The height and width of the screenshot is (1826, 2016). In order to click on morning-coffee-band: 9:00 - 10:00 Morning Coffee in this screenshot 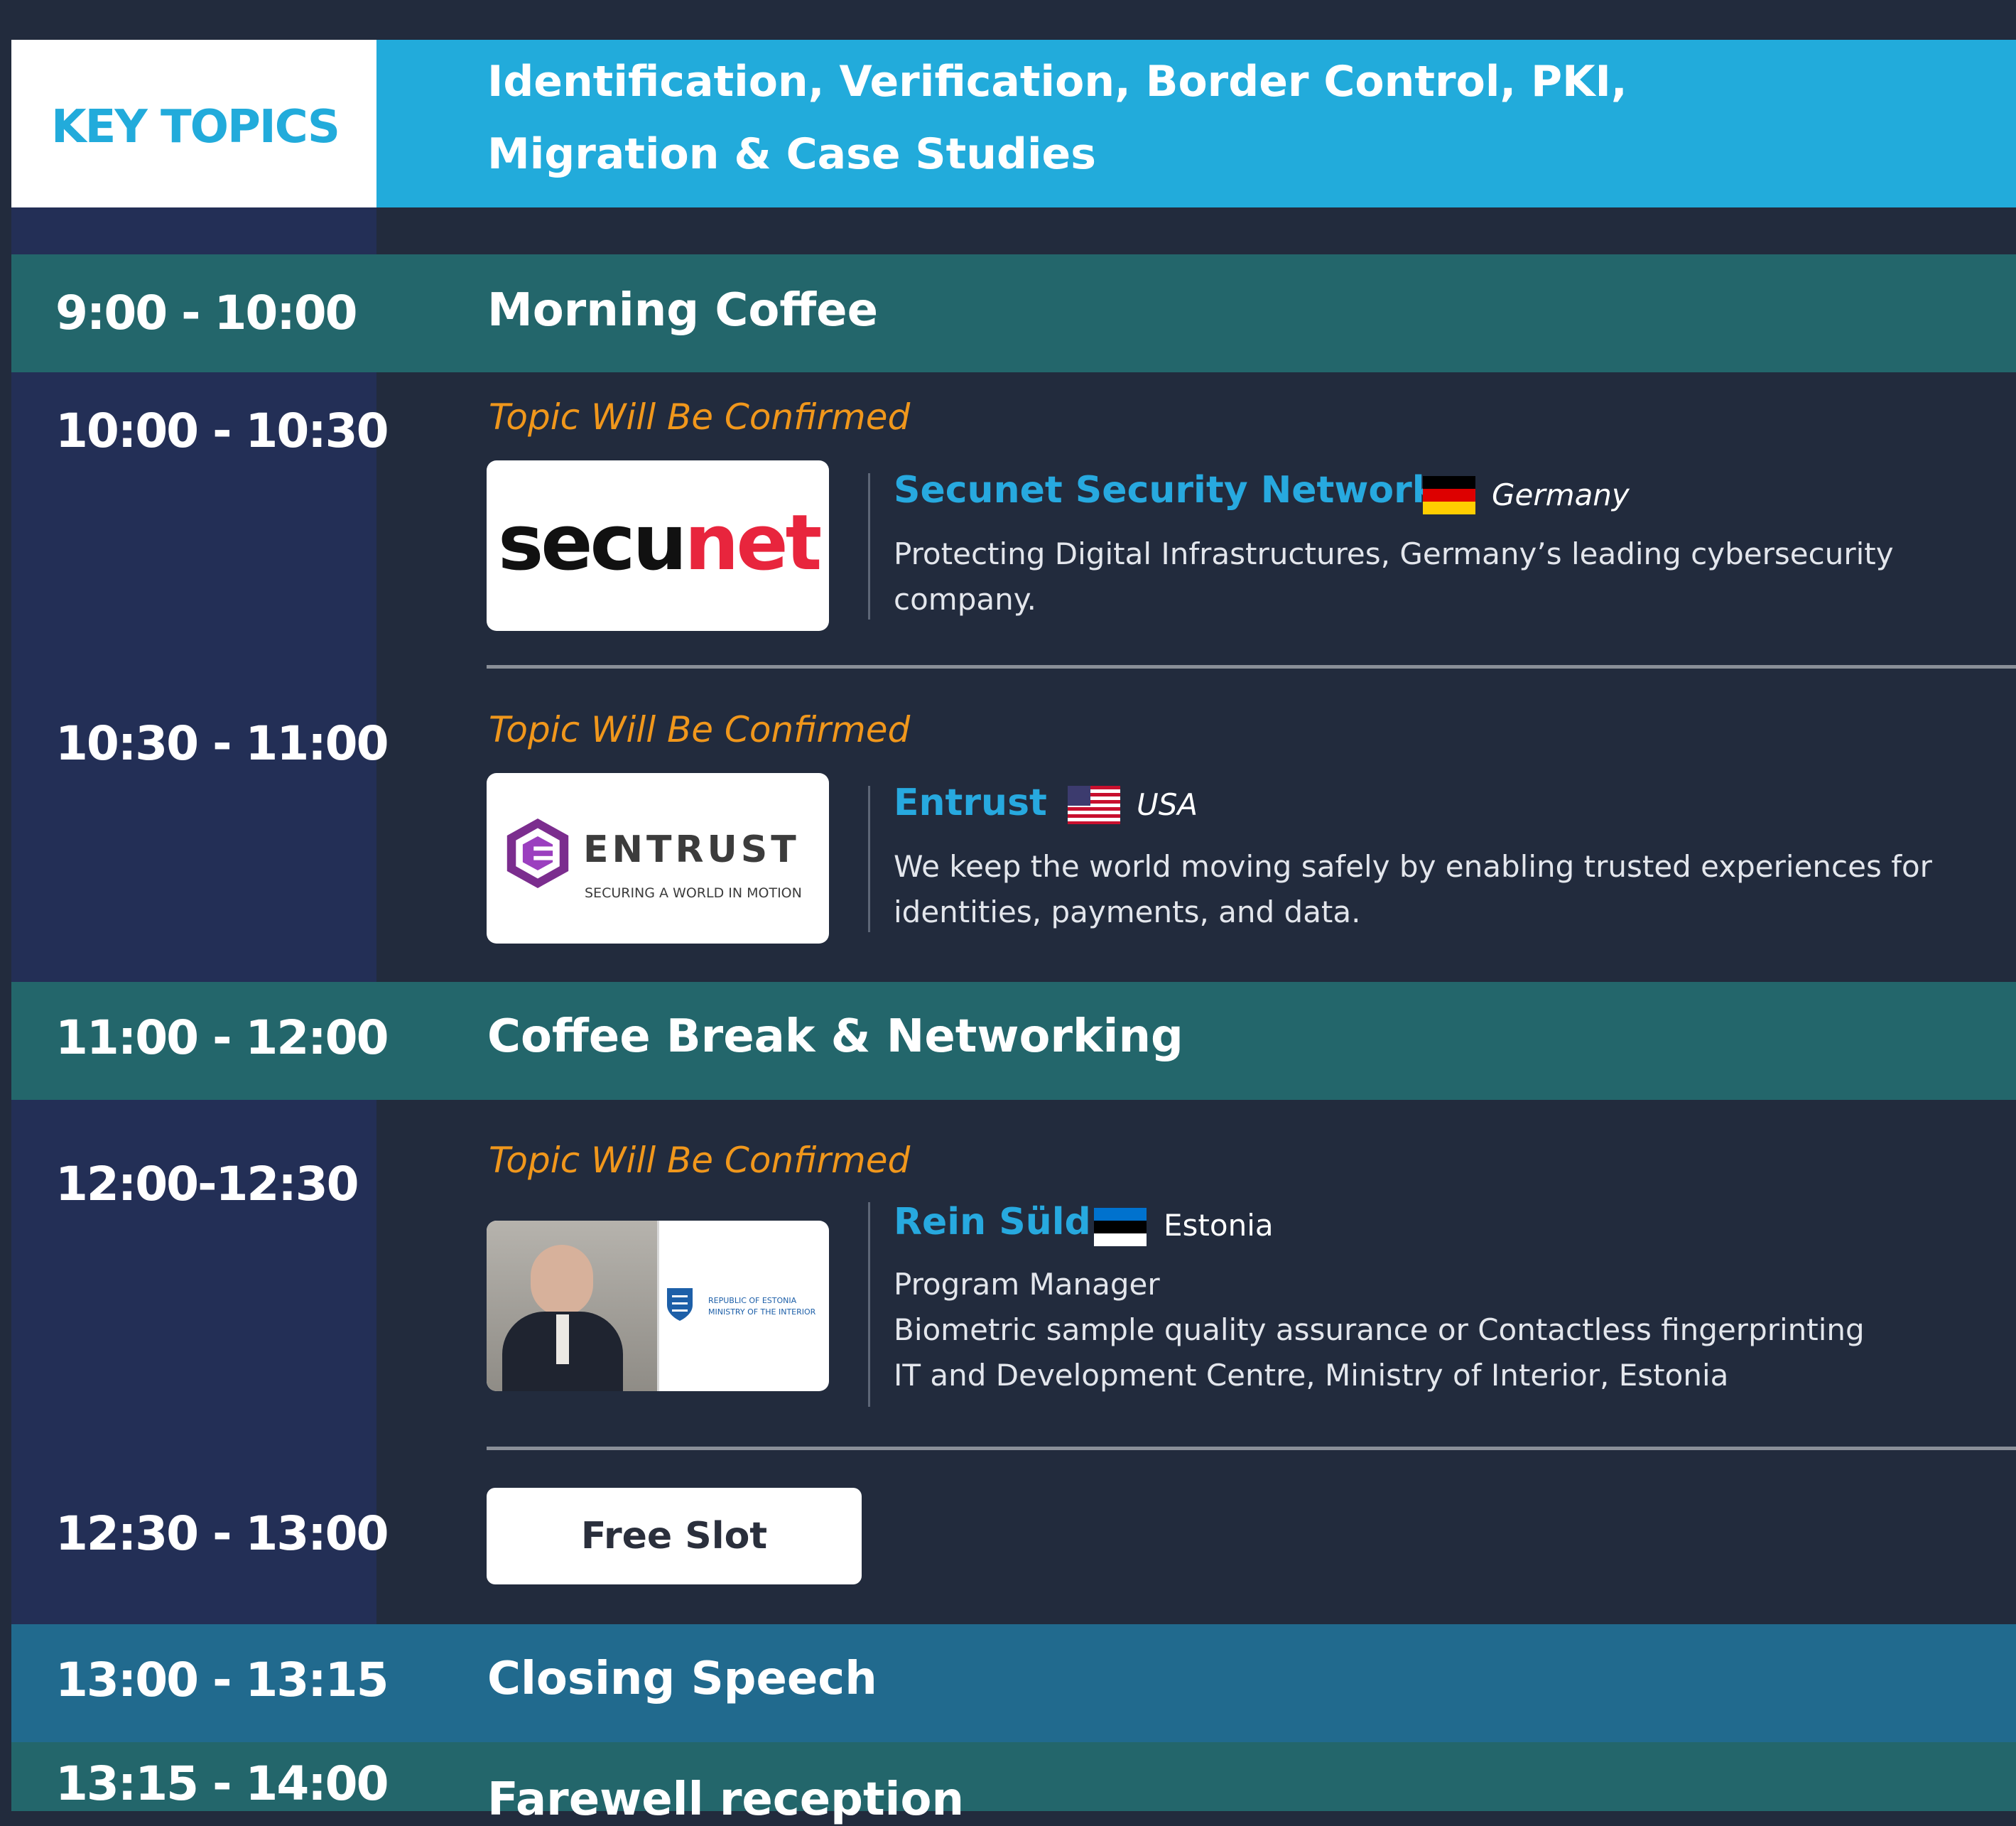, I will do `click(1014, 313)`.